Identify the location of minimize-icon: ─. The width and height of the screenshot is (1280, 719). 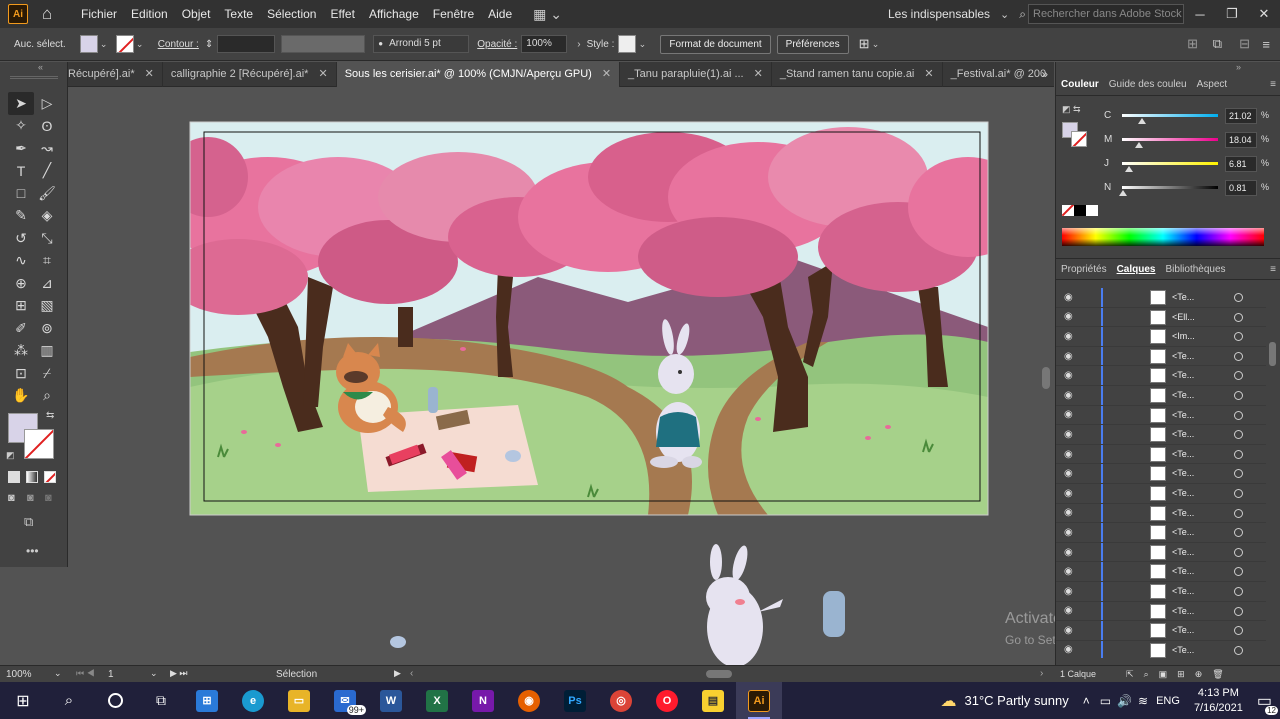
(1200, 14).